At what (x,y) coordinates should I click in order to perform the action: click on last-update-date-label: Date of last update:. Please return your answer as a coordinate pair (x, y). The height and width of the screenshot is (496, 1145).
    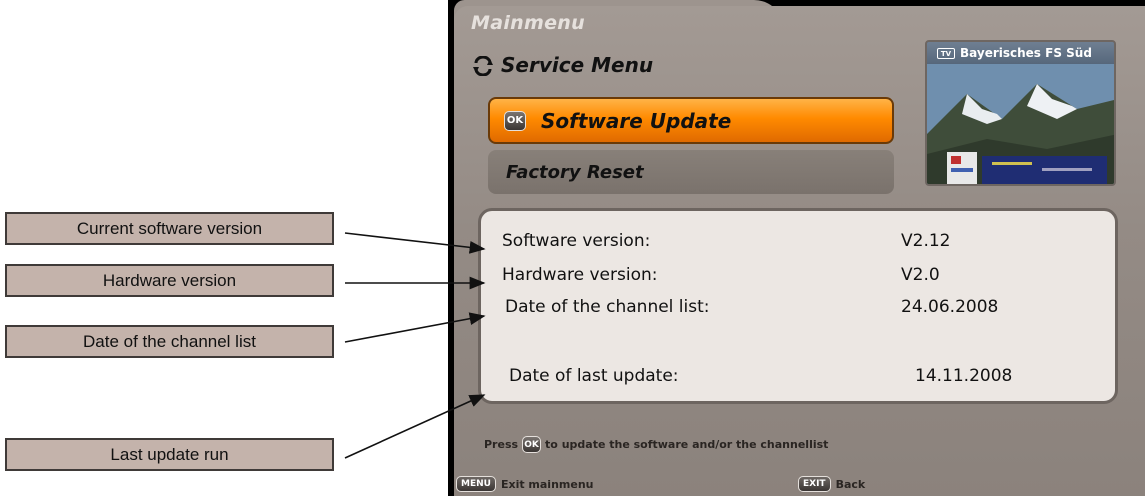
    Looking at the image, I should click on (594, 376).